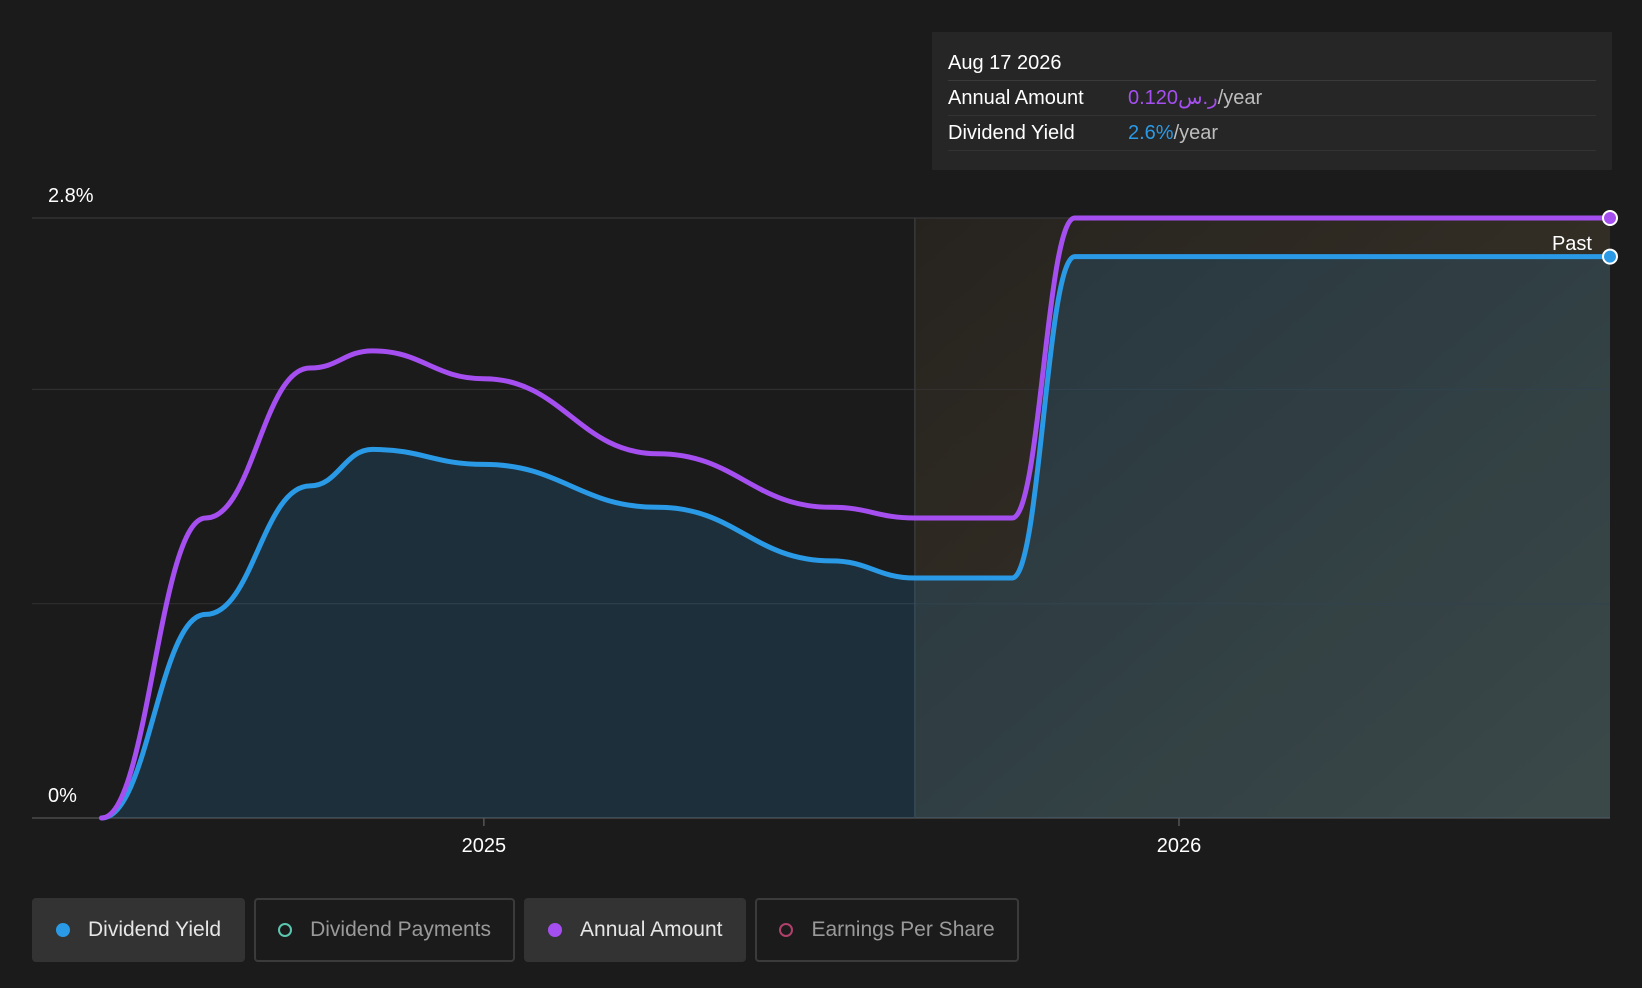 Image resolution: width=1642 pixels, height=988 pixels. What do you see at coordinates (1011, 133) in the screenshot?
I see `tooltip-label: Dividend Yield` at bounding box center [1011, 133].